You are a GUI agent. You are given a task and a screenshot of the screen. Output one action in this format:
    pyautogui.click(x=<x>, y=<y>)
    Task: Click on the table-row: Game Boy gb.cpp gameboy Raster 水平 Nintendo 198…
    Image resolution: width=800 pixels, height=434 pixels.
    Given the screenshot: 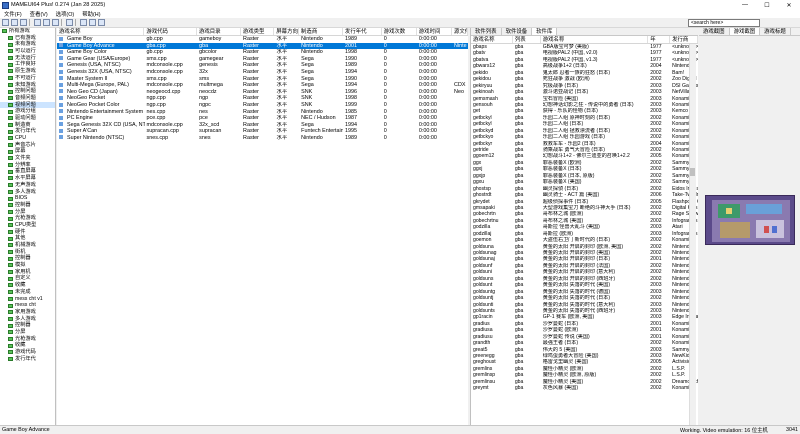 What is the action you would take?
    pyautogui.click(x=262, y=39)
    